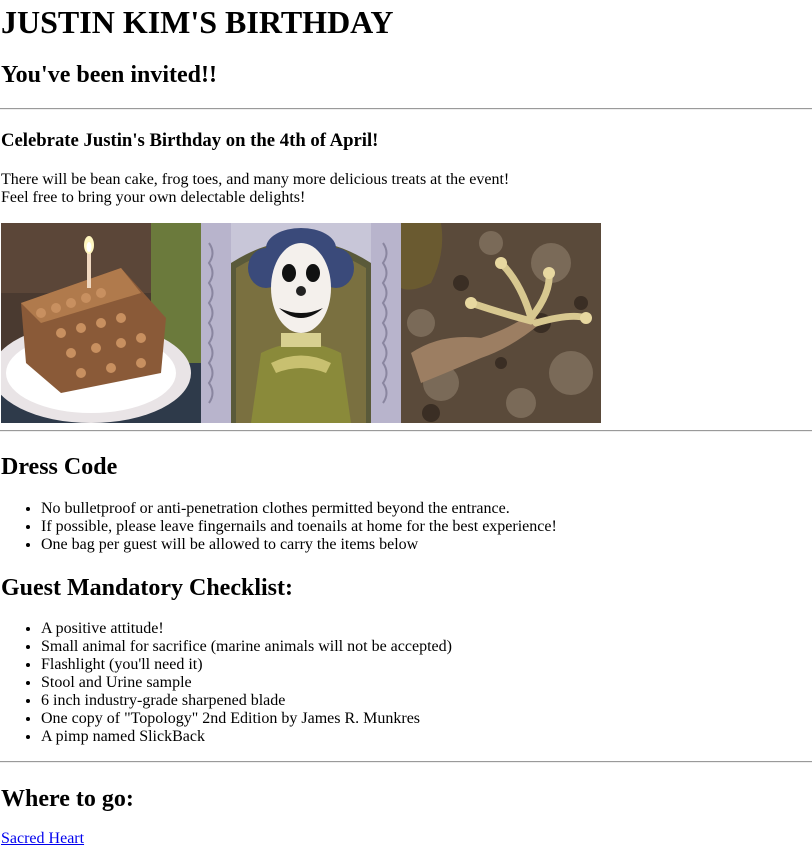 Image resolution: width=812 pixels, height=868 pixels. I want to click on frog-toes-photo, so click(501, 323).